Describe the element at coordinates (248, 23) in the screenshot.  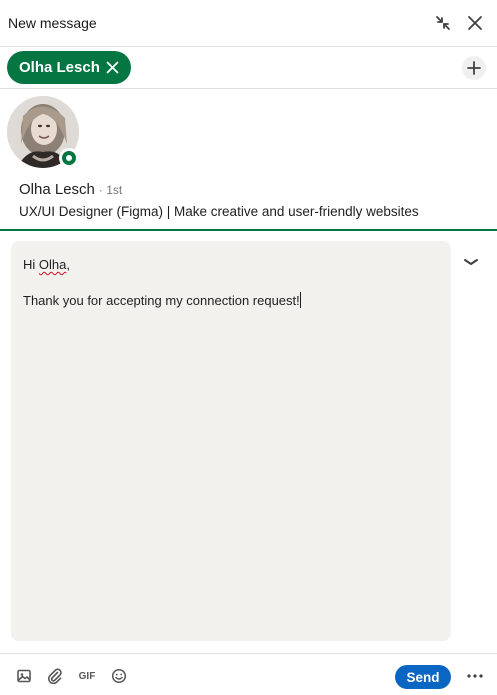
I see `message-header: New message` at that location.